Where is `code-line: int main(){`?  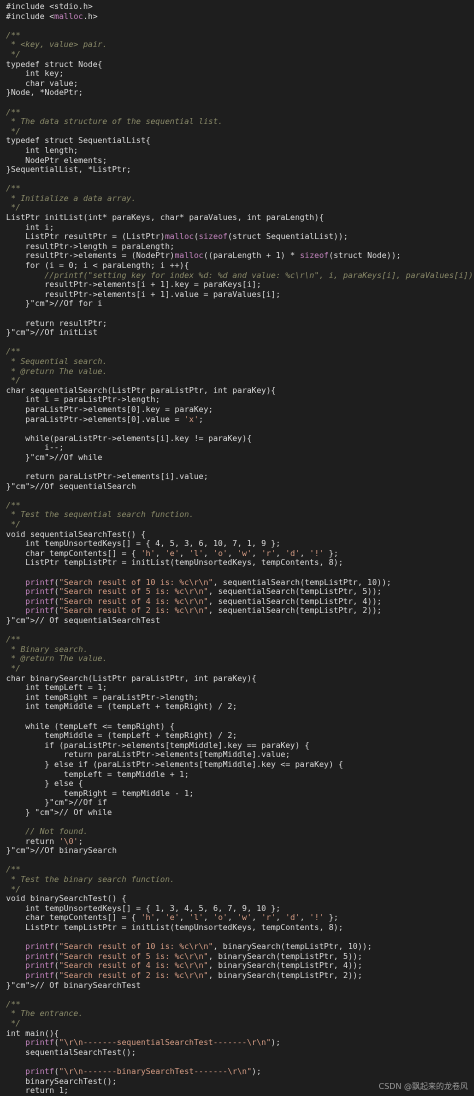
code-line: int main(){ is located at coordinates (32, 1033).